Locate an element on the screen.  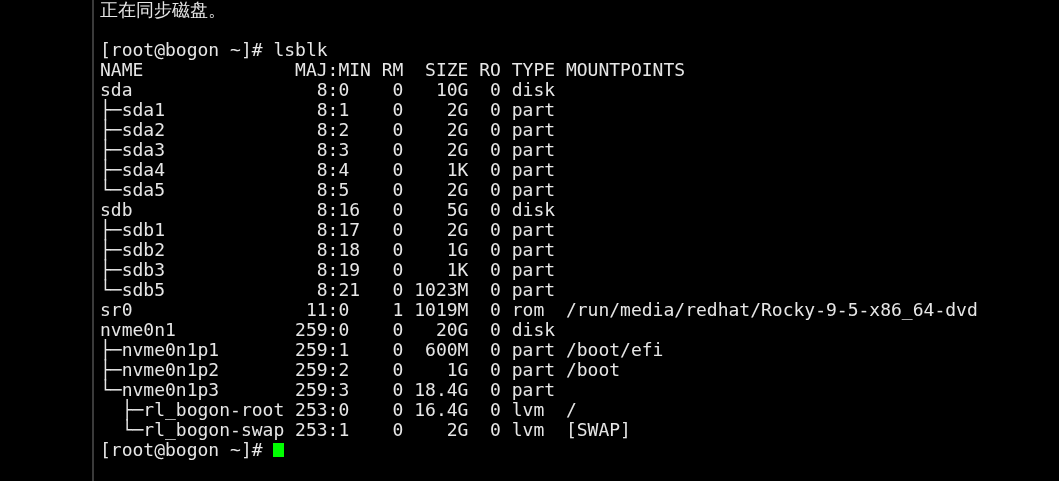
table-cell-text: ├─sda4 is located at coordinates (133, 170).